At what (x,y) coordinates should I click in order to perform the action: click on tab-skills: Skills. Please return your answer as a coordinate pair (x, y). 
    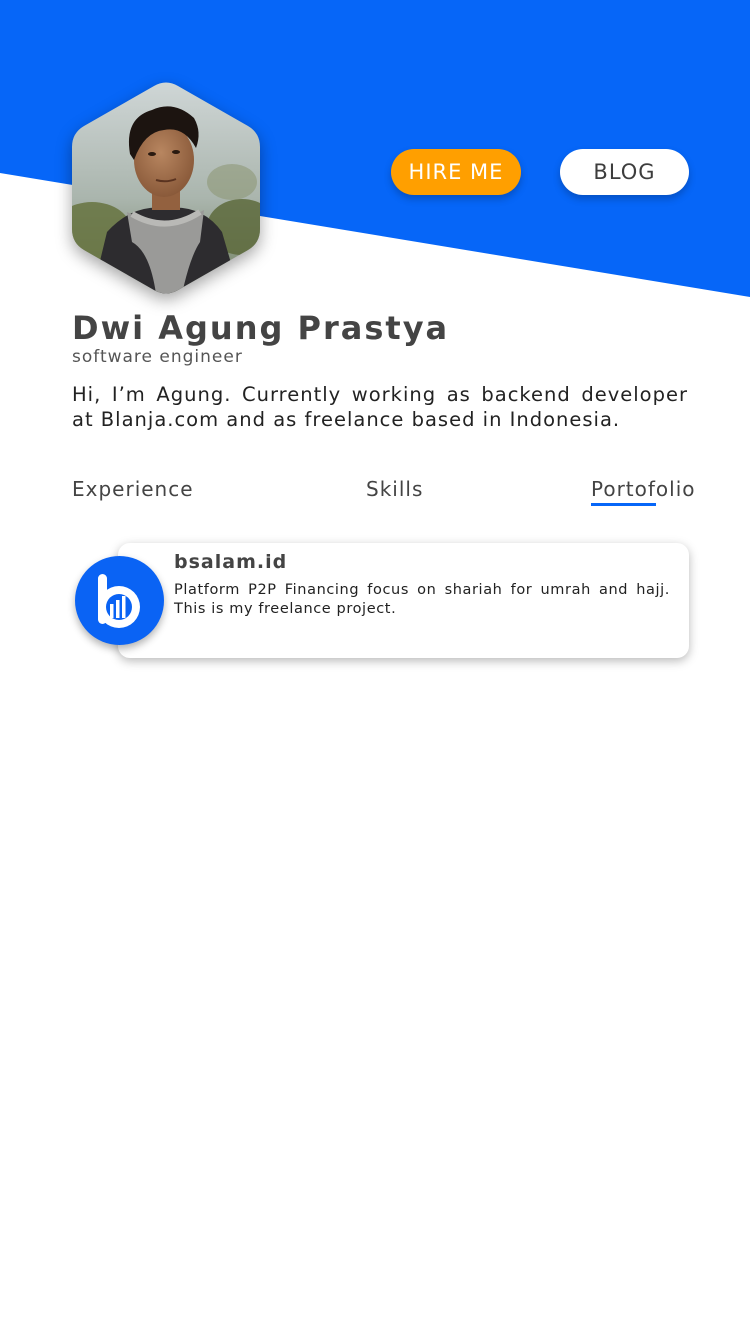
    Looking at the image, I should click on (394, 489).